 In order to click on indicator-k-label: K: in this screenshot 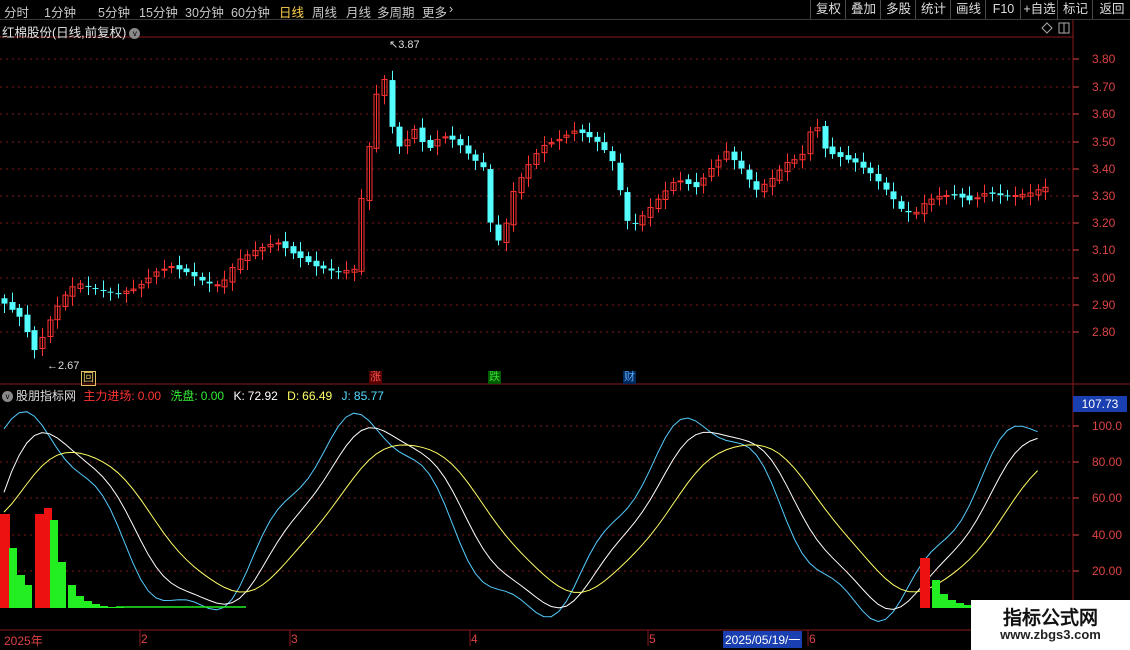, I will do `click(239, 396)`.